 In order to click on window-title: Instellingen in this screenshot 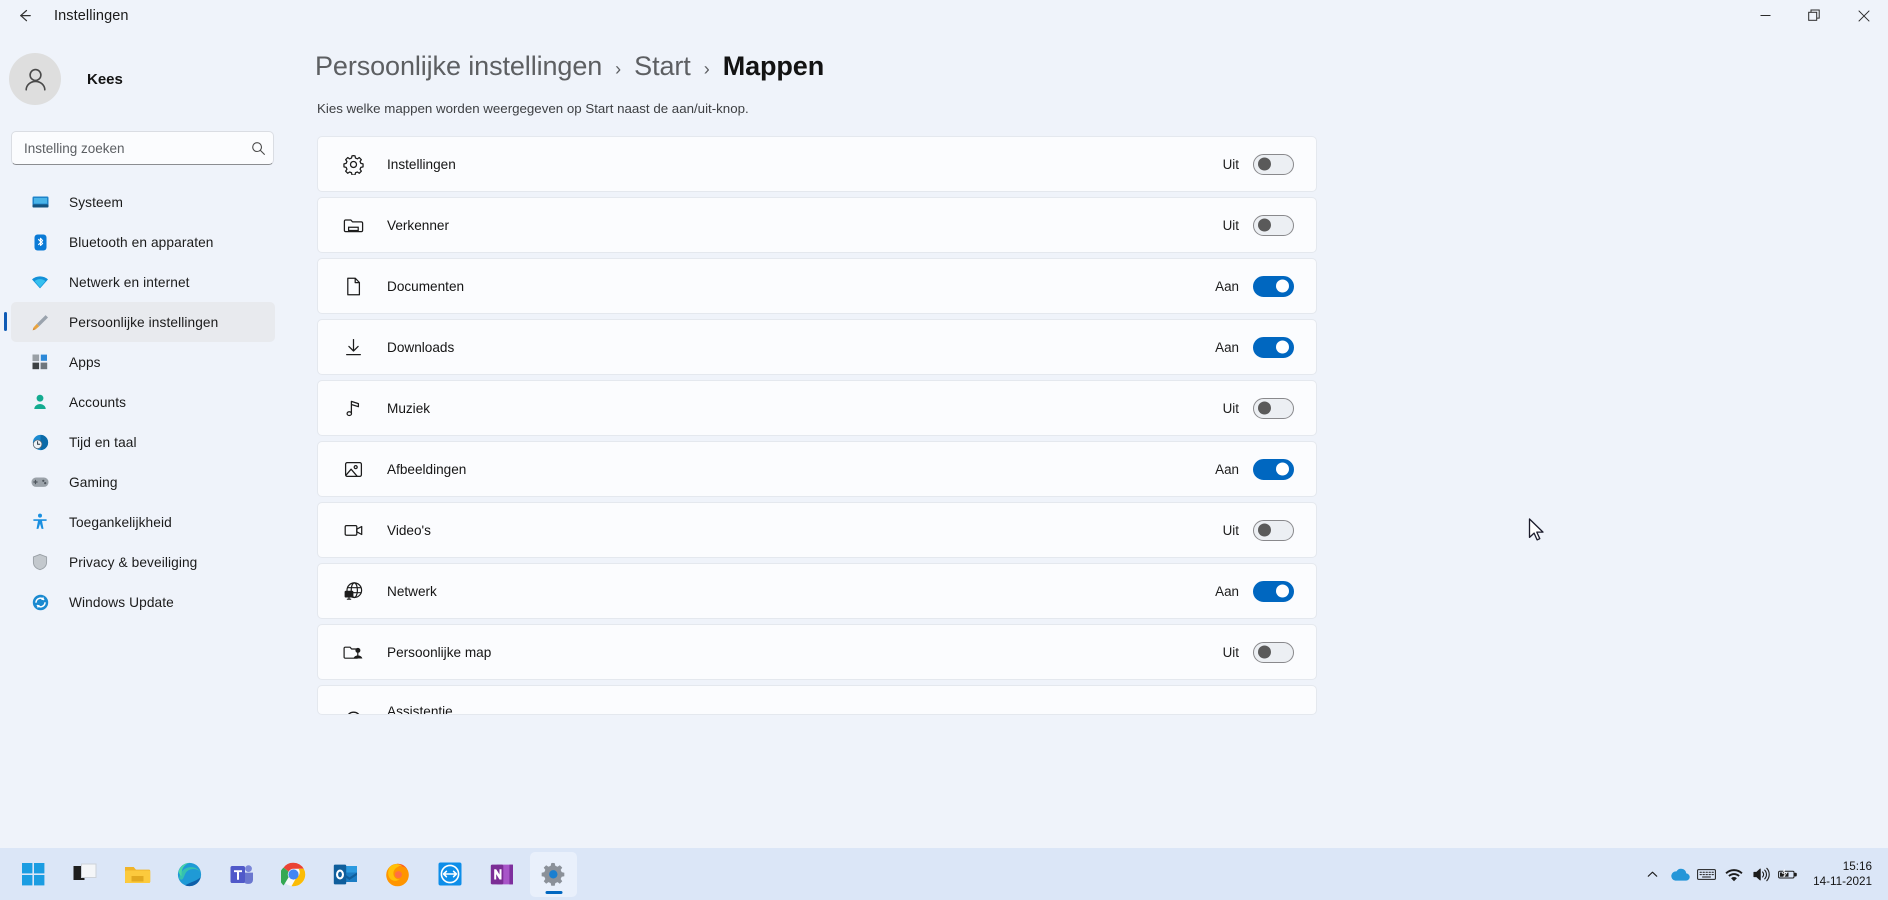, I will do `click(91, 15)`.